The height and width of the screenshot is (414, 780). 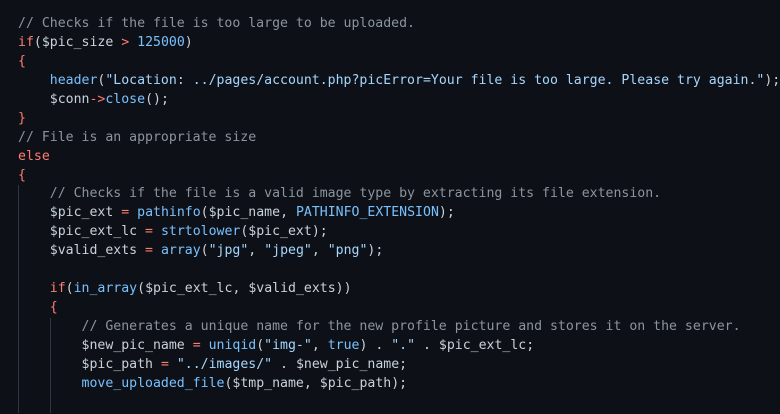 What do you see at coordinates (343, 289) in the screenshot?
I see `code-token: ))` at bounding box center [343, 289].